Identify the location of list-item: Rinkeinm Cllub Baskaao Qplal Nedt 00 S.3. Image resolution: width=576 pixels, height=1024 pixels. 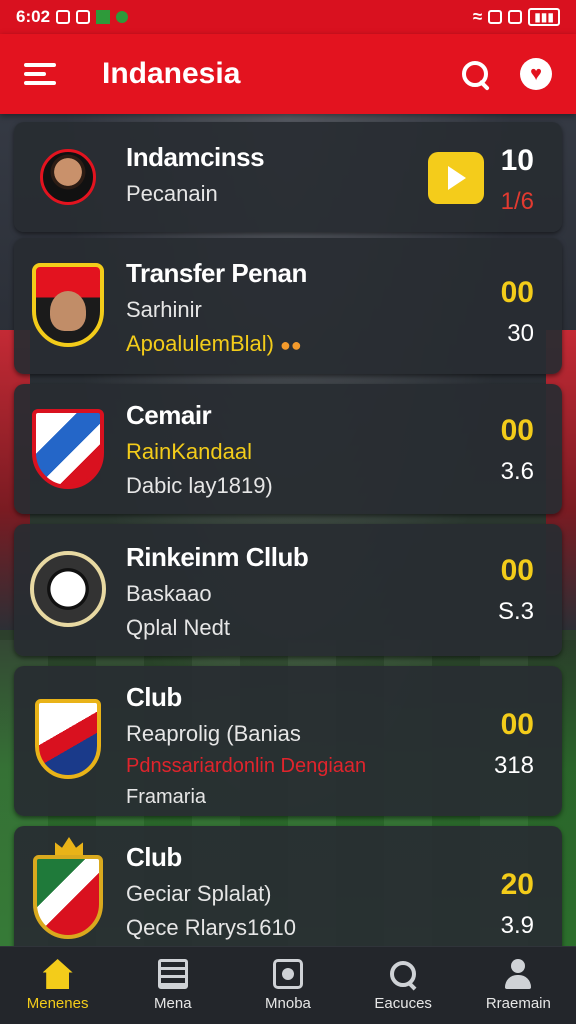
(288, 590).